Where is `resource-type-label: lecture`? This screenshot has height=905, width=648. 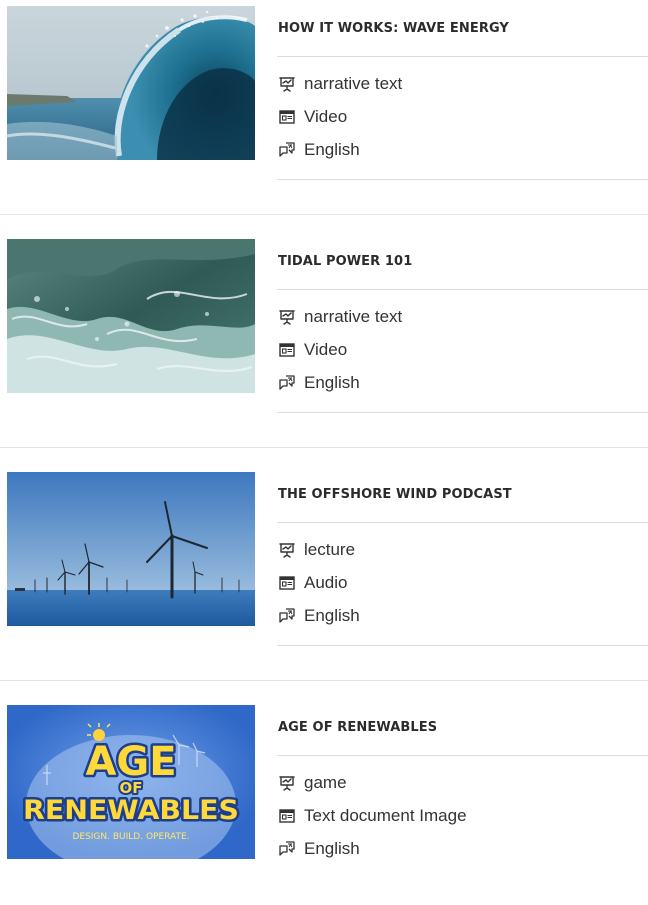
resource-type-label: lecture is located at coordinates (330, 549).